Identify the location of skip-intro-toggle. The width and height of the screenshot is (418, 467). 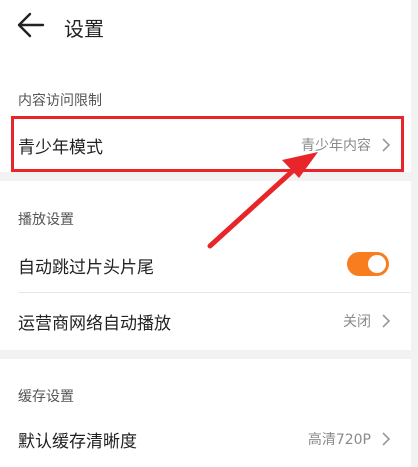
(368, 264).